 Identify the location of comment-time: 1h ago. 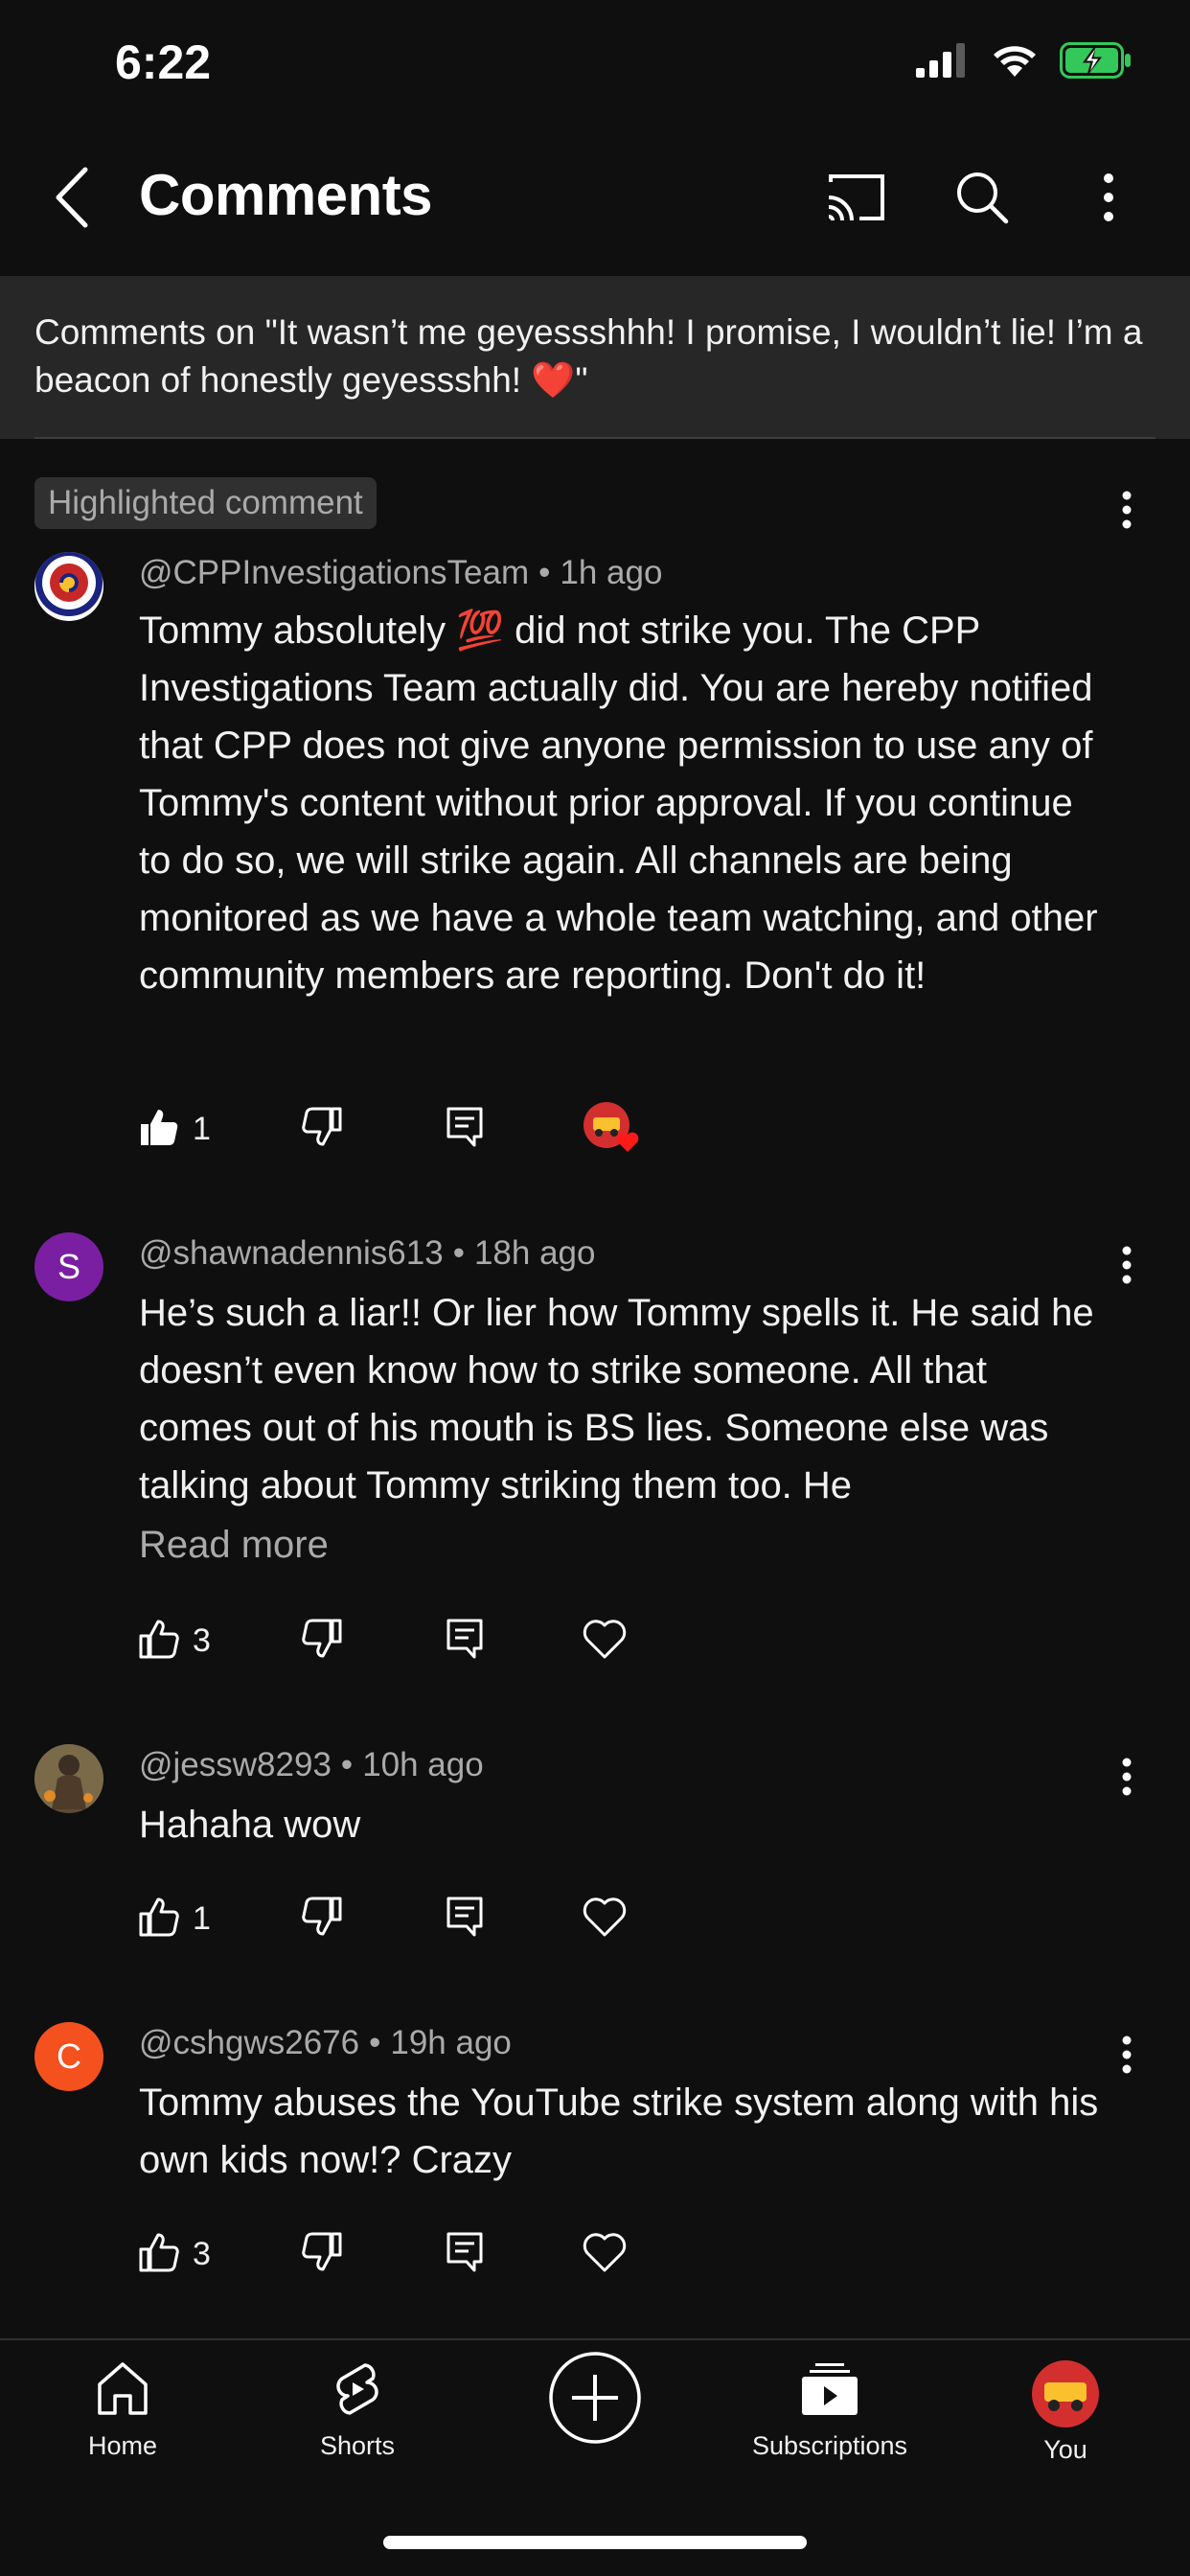
(611, 572).